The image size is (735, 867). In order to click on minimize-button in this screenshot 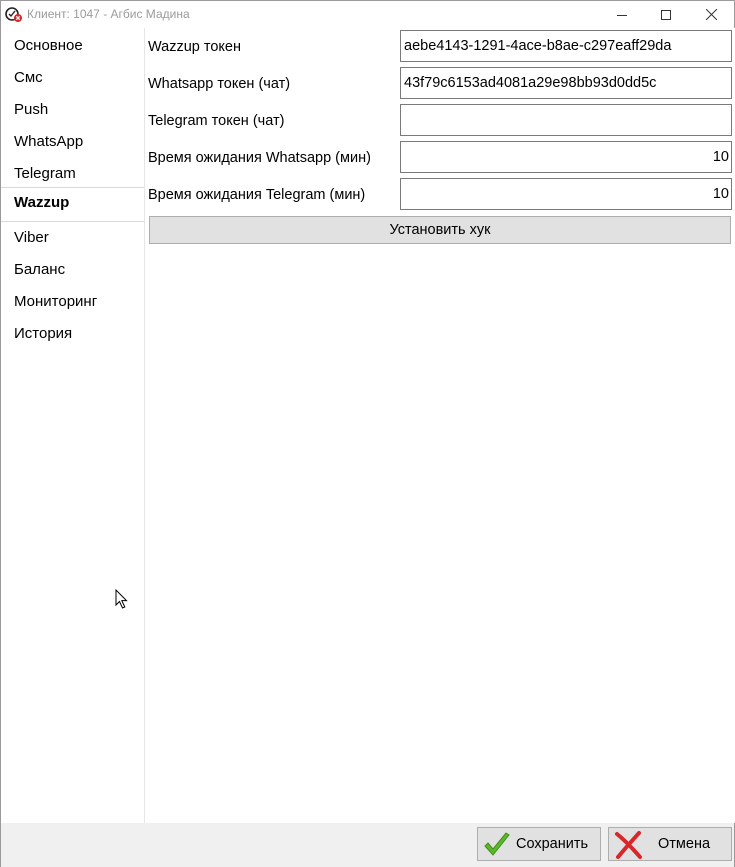, I will do `click(622, 14)`.